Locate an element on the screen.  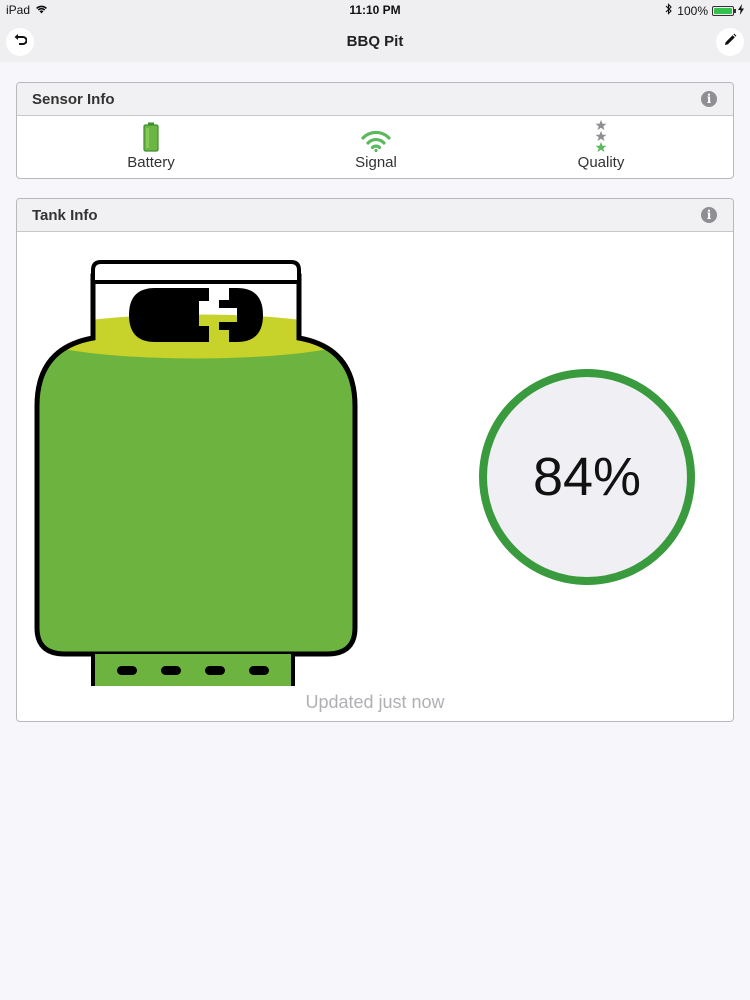
tank-level-value: 84% is located at coordinates (587, 477).